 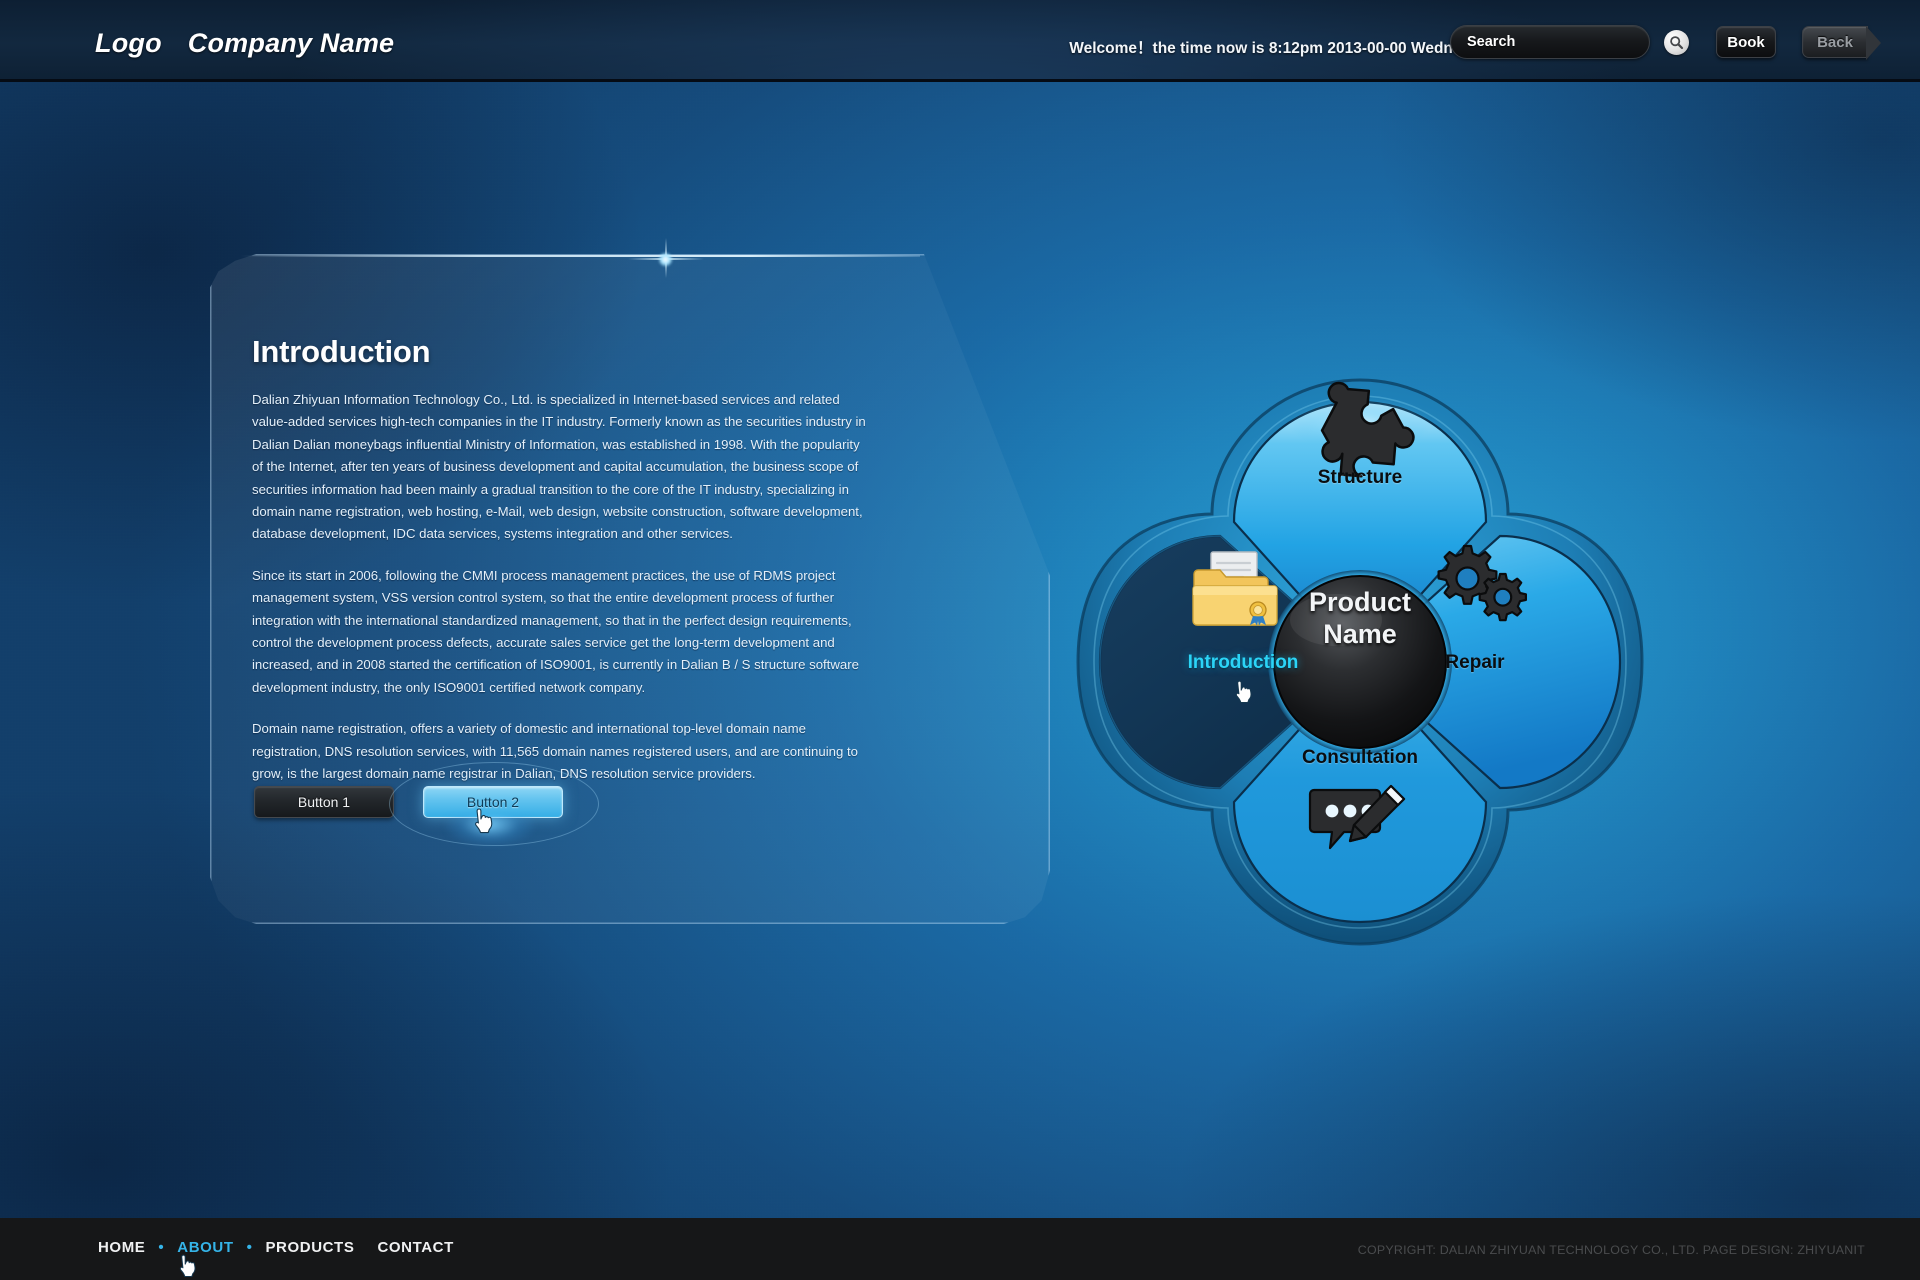 What do you see at coordinates (187, 1266) in the screenshot?
I see `cursor-pointer-about` at bounding box center [187, 1266].